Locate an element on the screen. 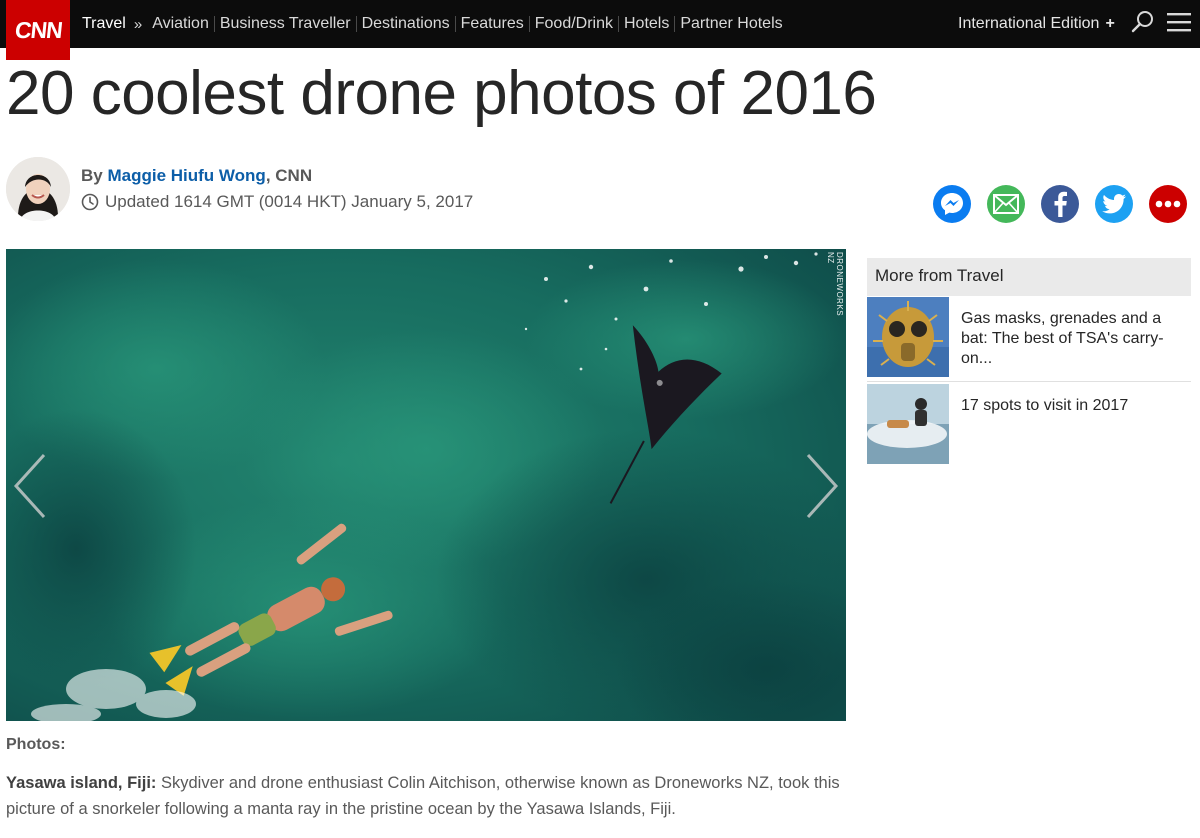 This screenshot has height=838, width=1200. facebook-icon is located at coordinates (1060, 204).